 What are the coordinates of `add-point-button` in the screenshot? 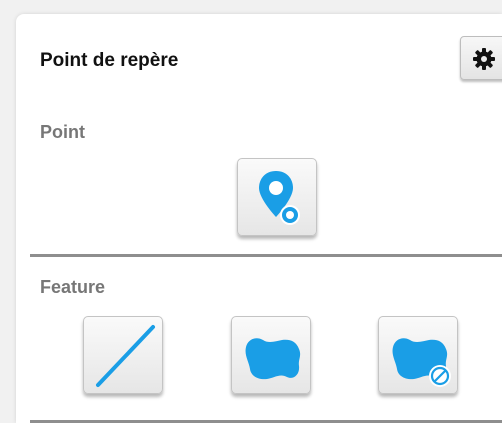 It's located at (277, 197).